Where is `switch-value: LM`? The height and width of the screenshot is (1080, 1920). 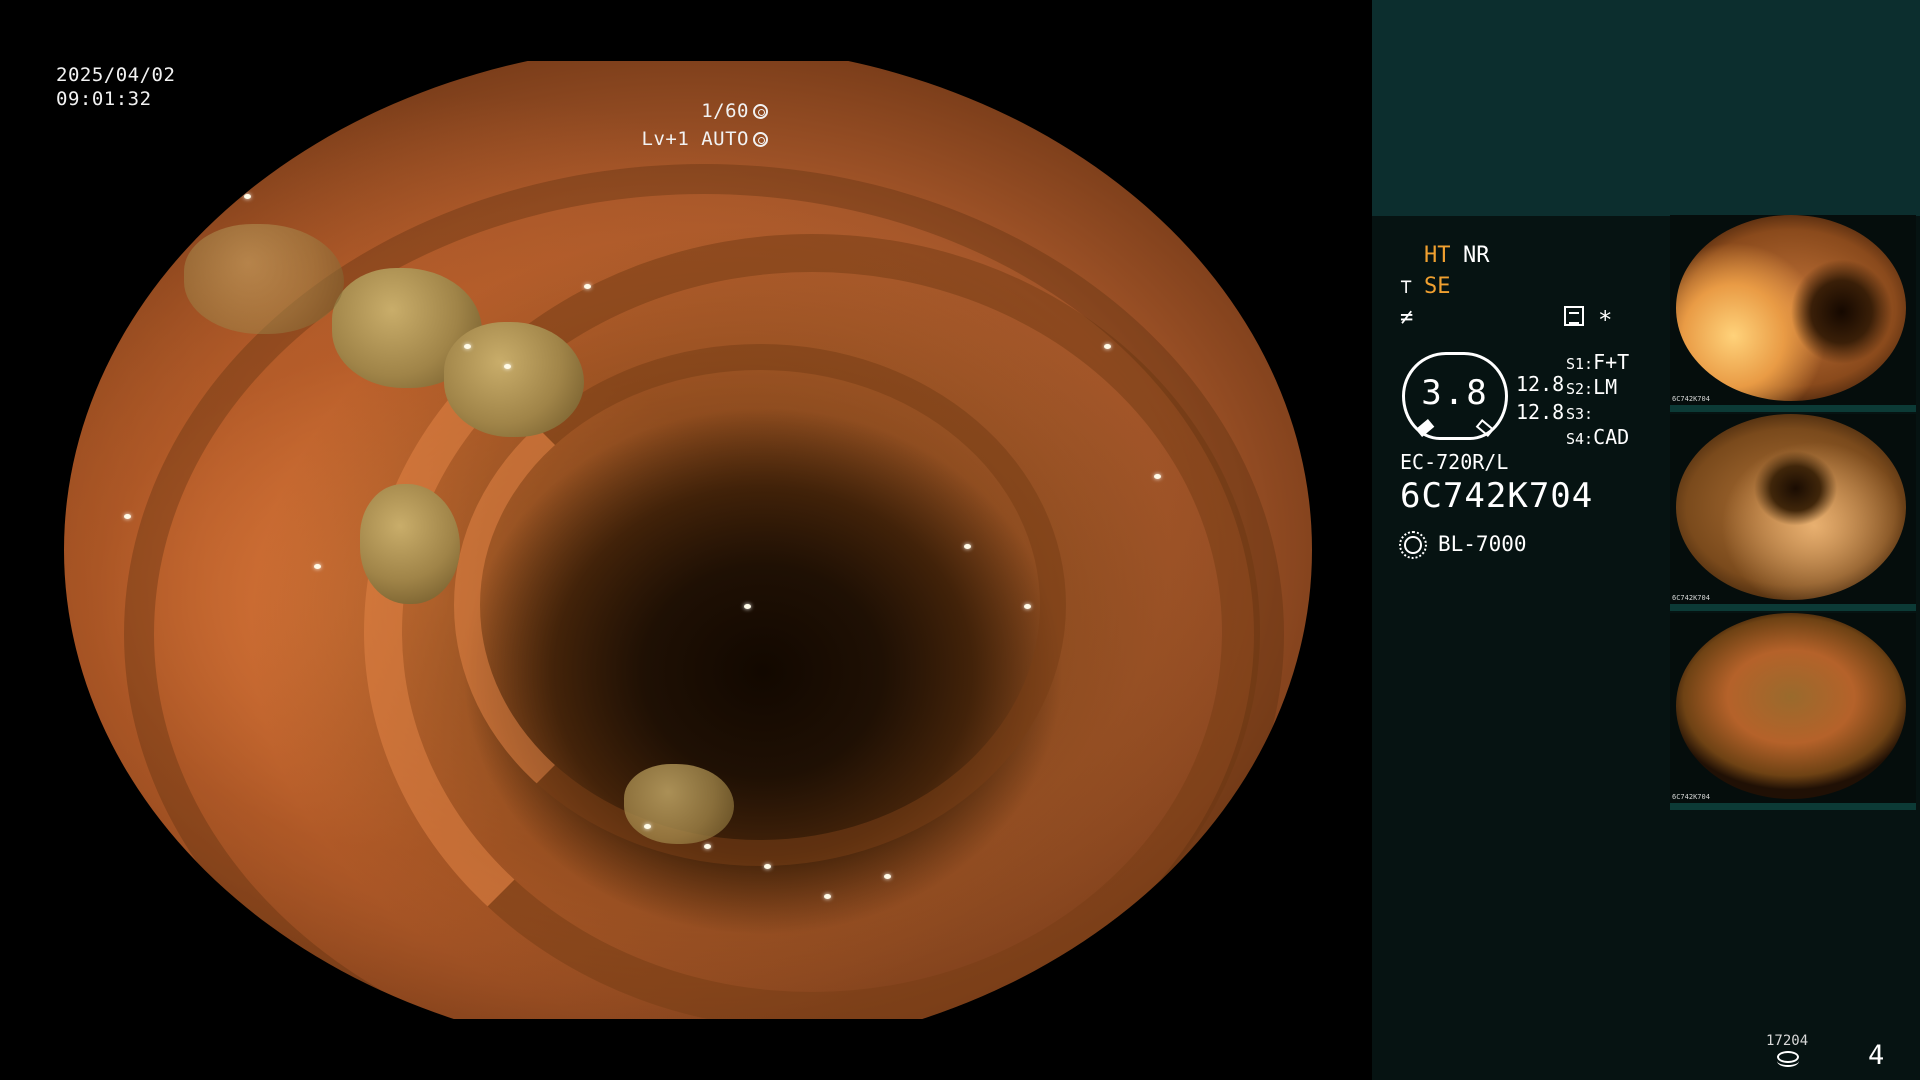 switch-value: LM is located at coordinates (1605, 387).